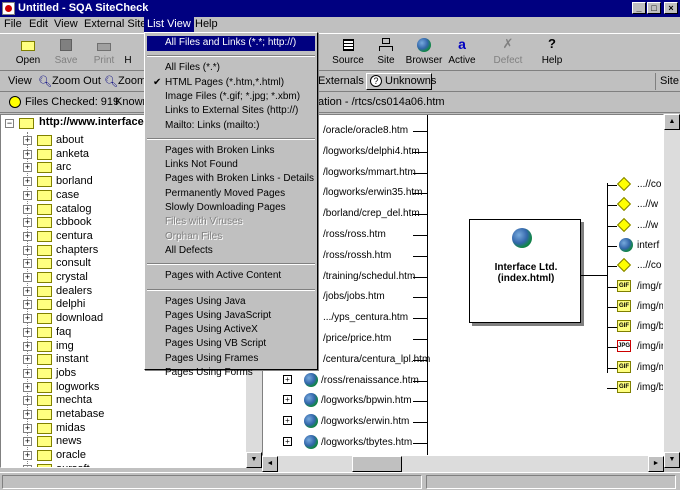 Image resolution: width=680 pixels, height=490 pixels. I want to click on menu-external-sites: External Sites, so click(118, 24).